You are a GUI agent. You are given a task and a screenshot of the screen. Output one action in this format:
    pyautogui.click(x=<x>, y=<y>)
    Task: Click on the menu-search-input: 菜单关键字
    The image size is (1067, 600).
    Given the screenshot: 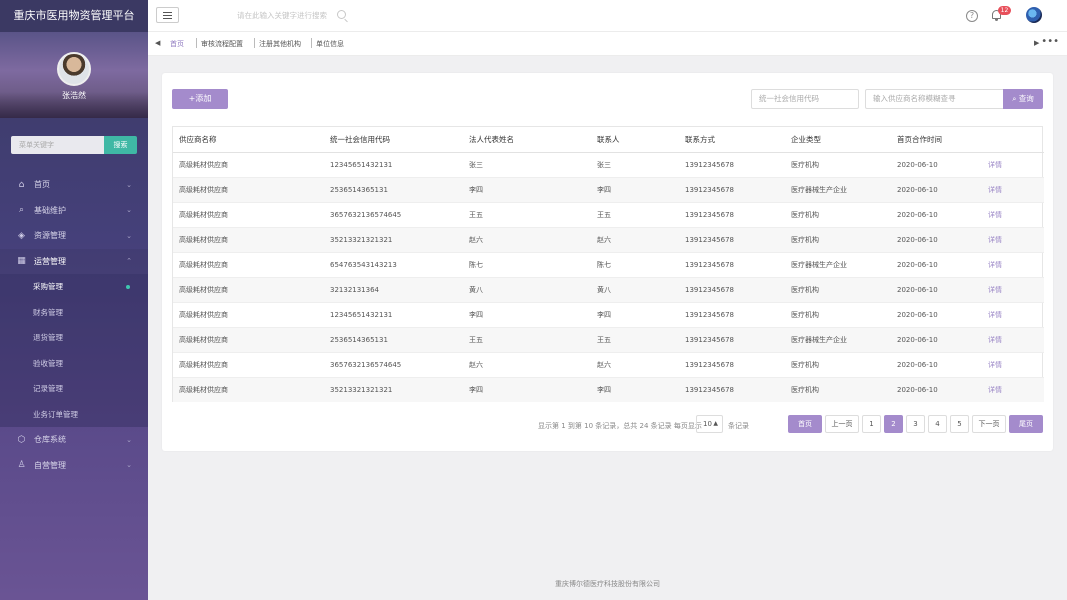 What is the action you would take?
    pyautogui.click(x=57, y=145)
    